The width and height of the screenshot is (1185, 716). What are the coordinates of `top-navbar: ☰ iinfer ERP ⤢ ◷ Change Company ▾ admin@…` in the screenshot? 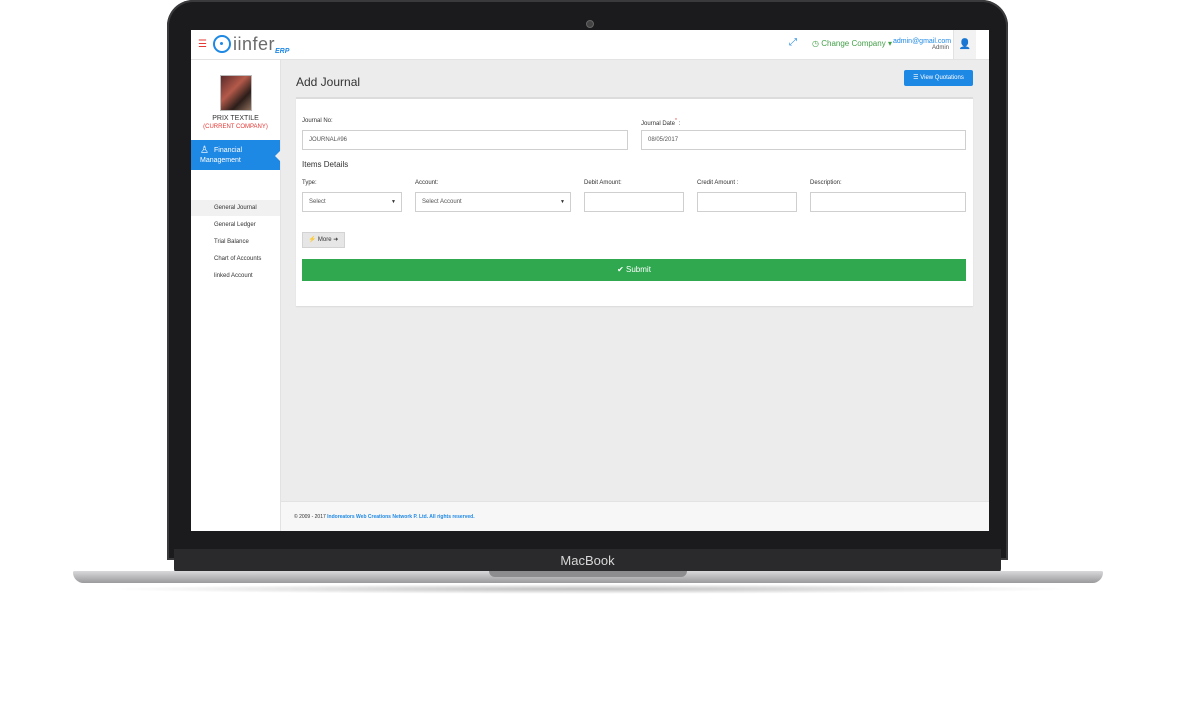 It's located at (590, 45).